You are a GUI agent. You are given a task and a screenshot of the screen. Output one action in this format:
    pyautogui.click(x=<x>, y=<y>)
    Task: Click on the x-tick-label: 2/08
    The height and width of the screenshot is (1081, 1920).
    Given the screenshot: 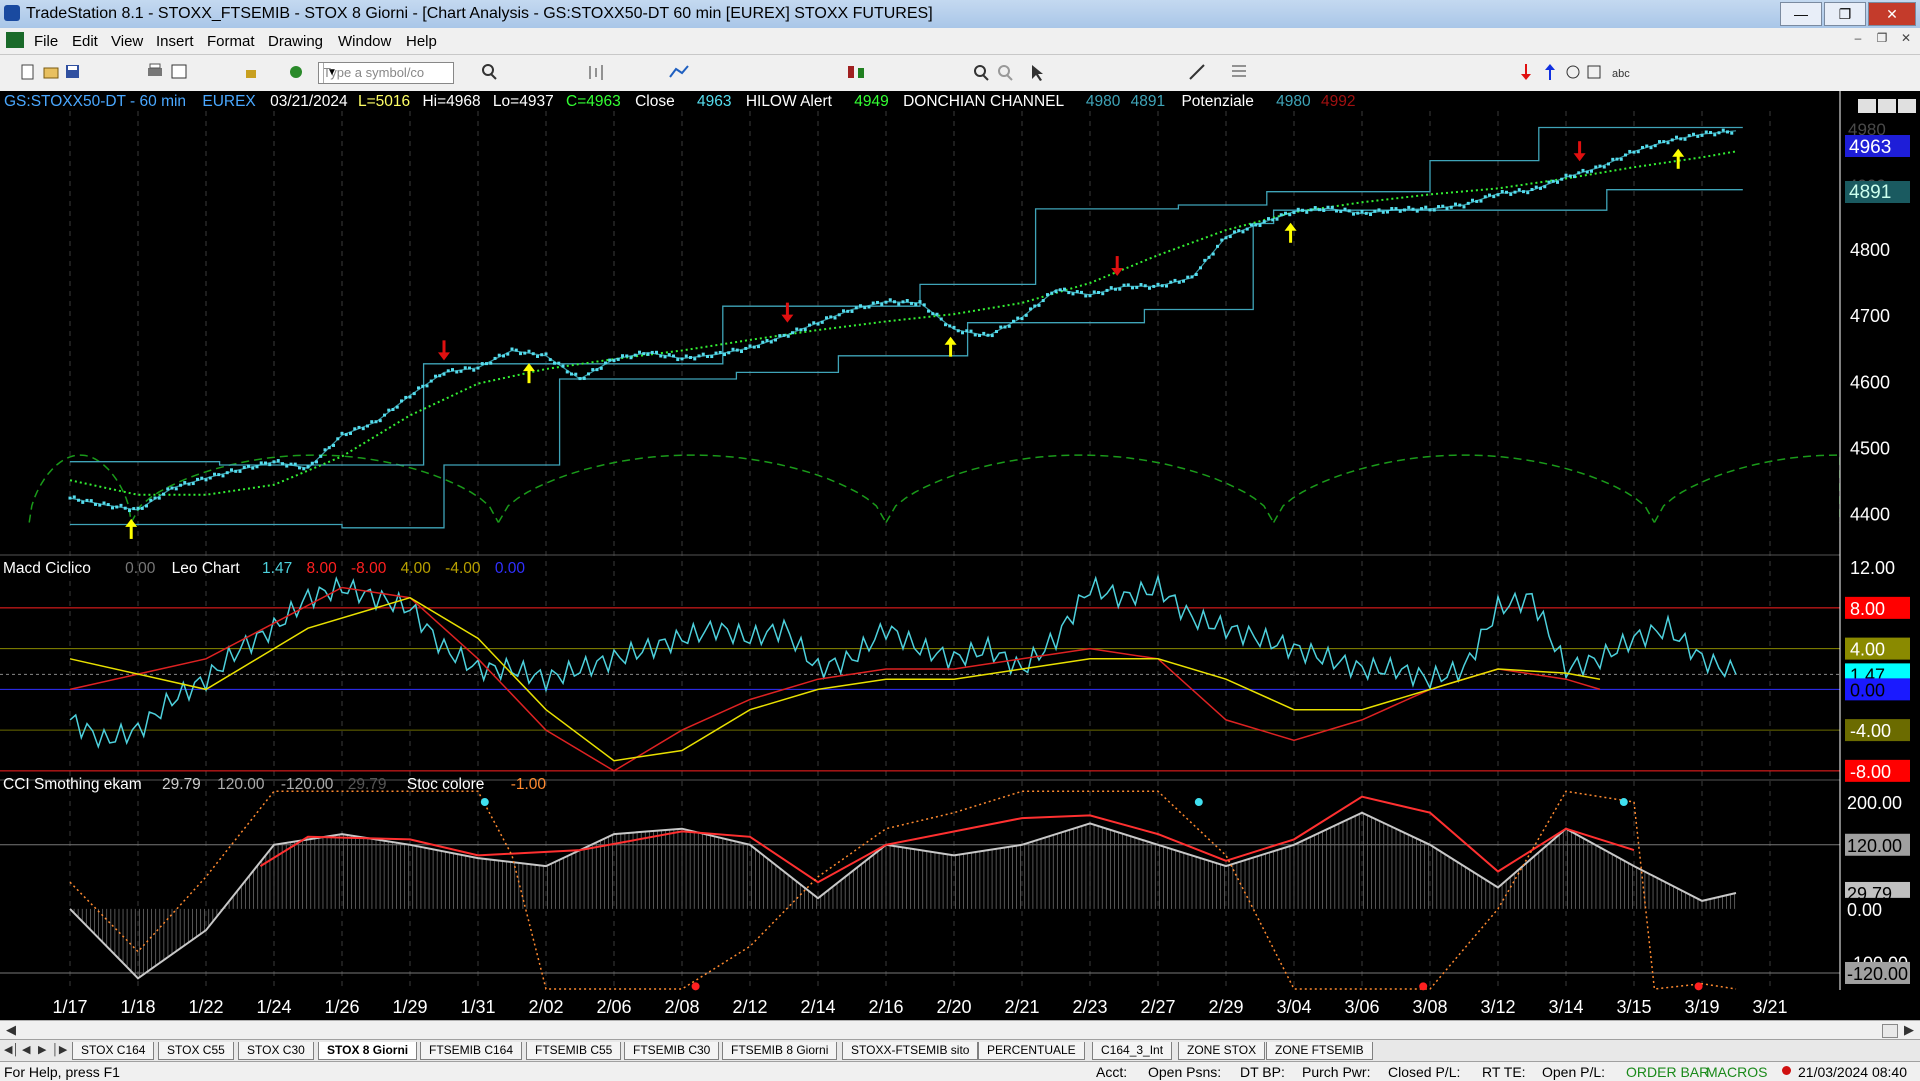 What is the action you would take?
    pyautogui.click(x=681, y=1007)
    